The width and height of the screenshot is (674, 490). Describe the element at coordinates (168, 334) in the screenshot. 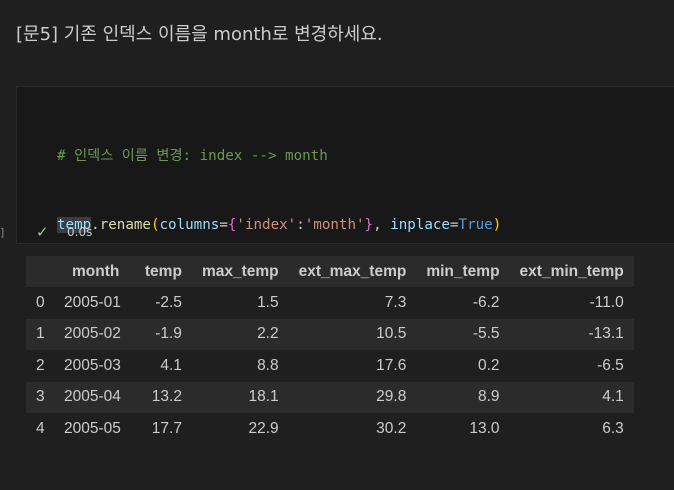

I see `table-cell-temp: -1.9` at that location.